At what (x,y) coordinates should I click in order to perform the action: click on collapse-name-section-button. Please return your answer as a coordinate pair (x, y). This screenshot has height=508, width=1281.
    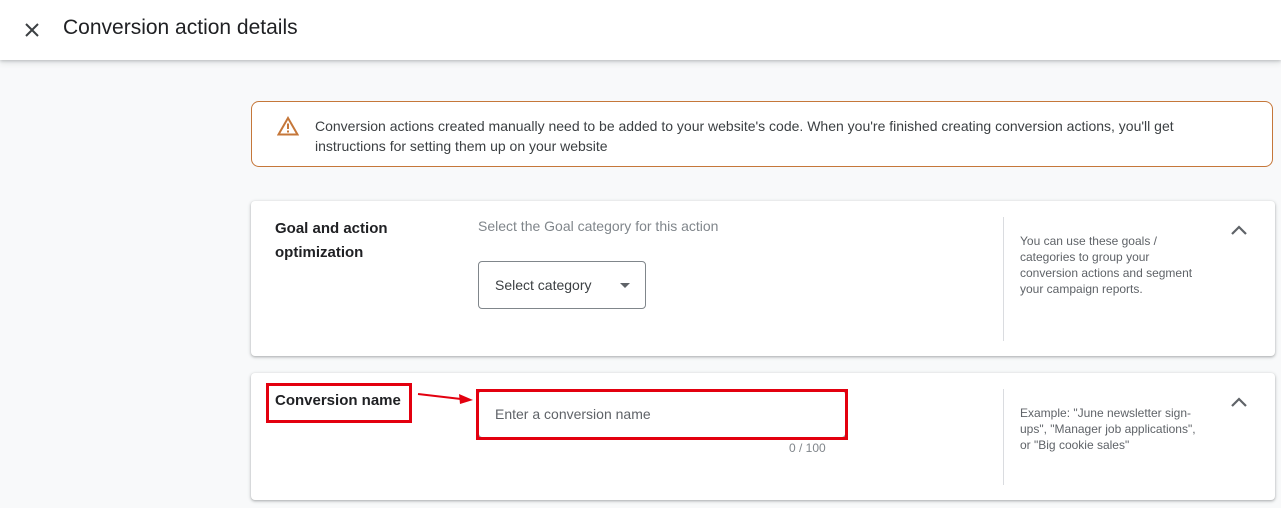
    Looking at the image, I should click on (1239, 403).